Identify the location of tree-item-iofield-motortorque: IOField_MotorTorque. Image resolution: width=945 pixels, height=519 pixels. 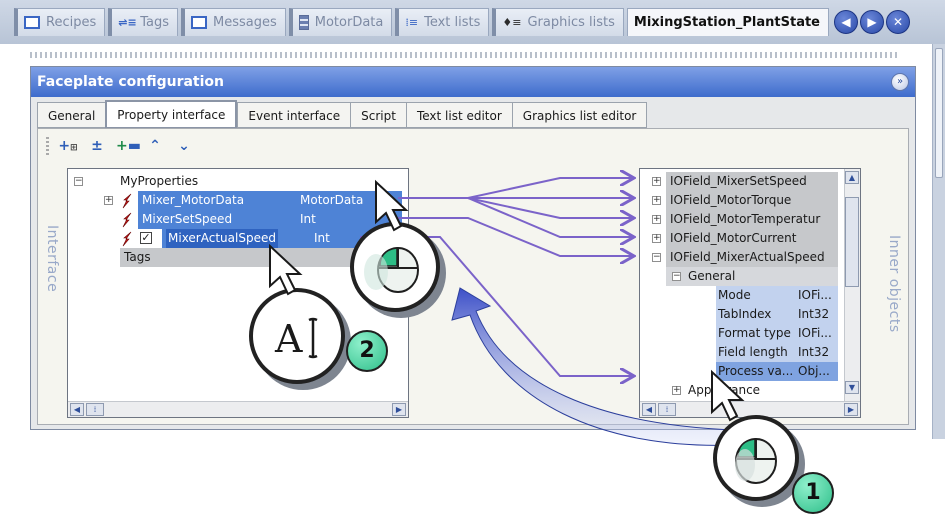
(752, 200).